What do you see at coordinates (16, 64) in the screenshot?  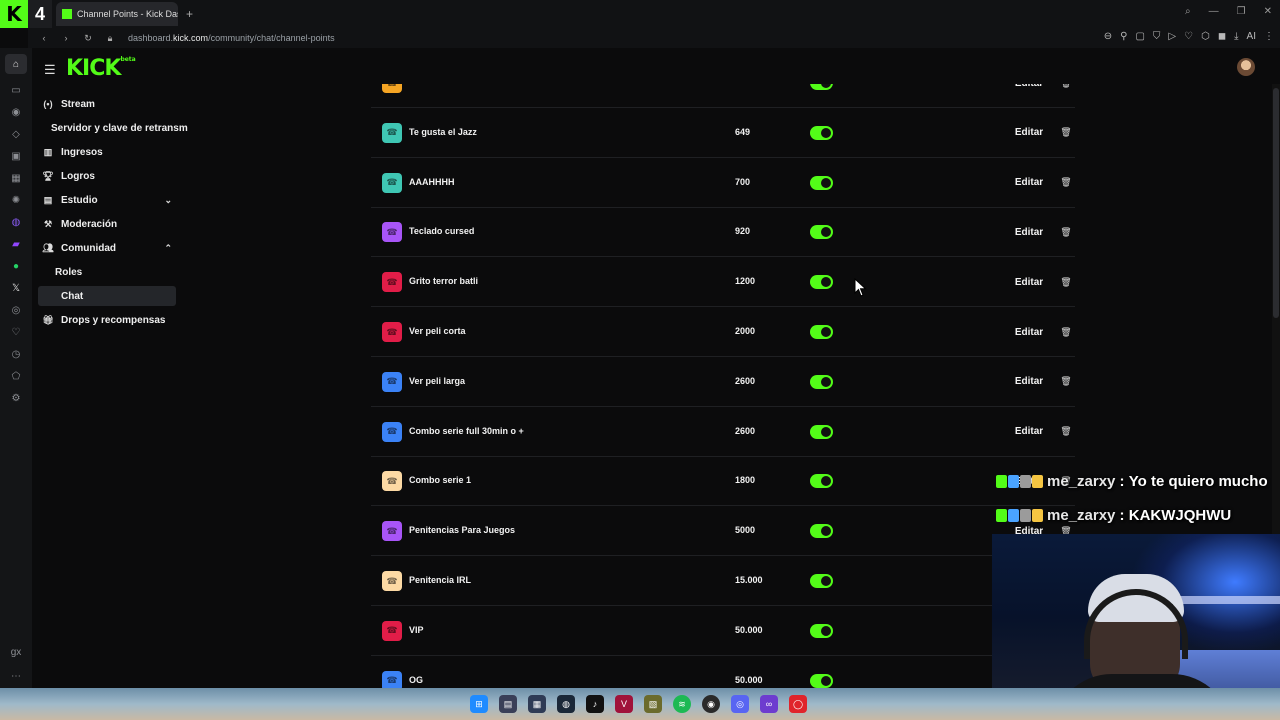 I see `home-icon: ⌂` at bounding box center [16, 64].